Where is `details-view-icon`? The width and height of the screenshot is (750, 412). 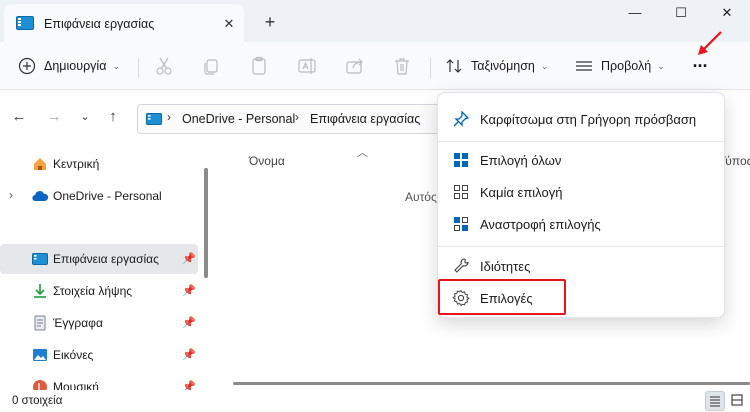
details-view-icon is located at coordinates (715, 401).